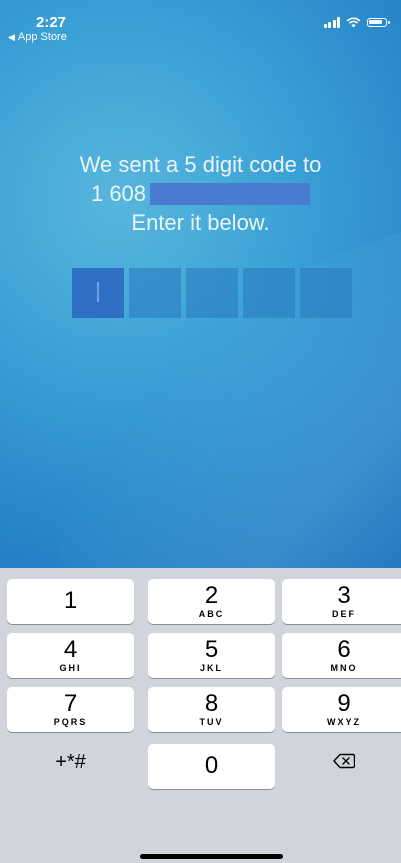  I want to click on key-digit: 8, so click(211, 703).